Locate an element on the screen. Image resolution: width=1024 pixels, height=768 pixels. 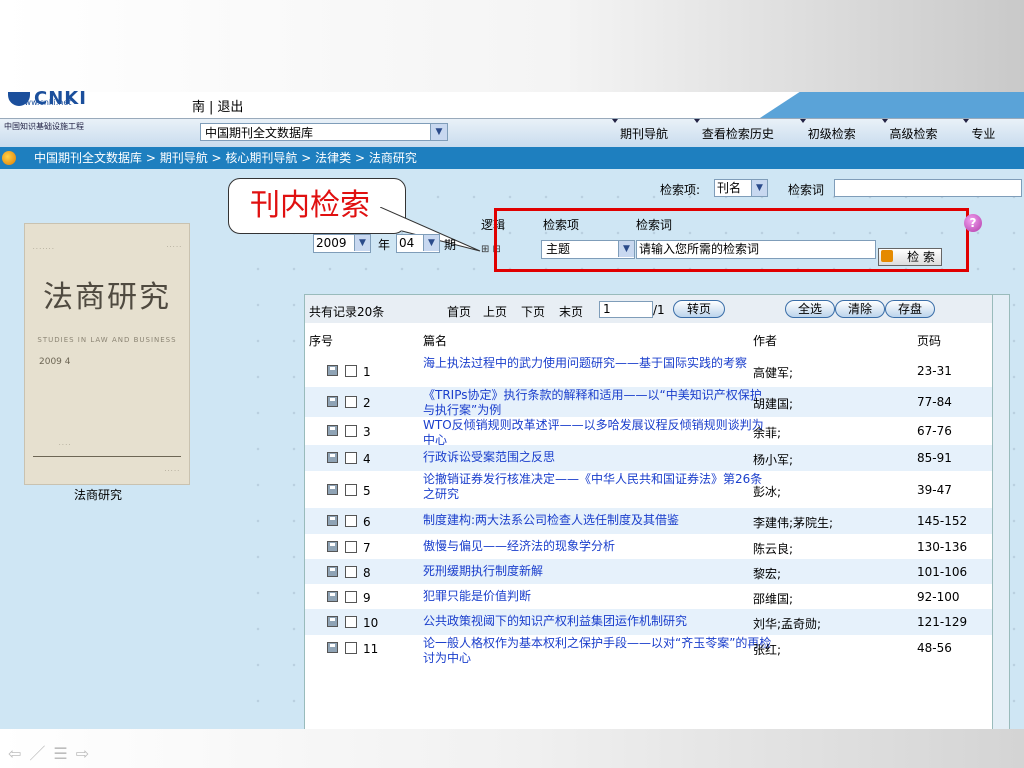
article-title-link: 傲慢与偏见——经济法的现象学分析 is located at coordinates (598, 546).